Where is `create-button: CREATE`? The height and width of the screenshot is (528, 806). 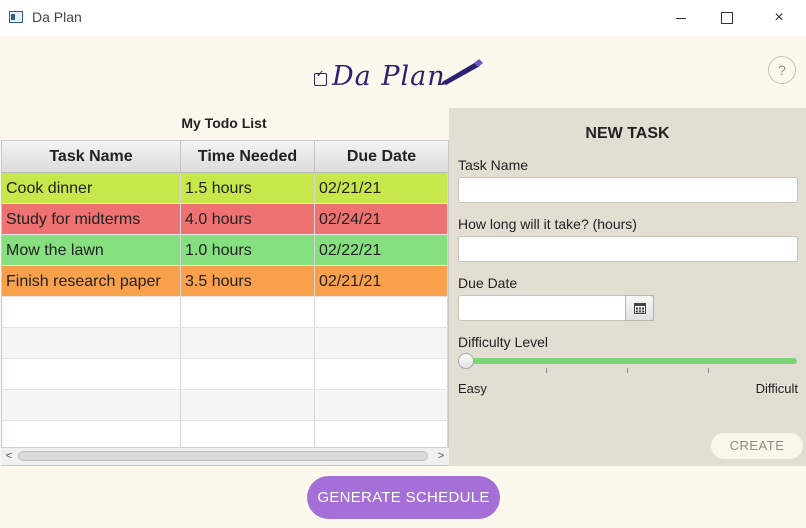 create-button: CREATE is located at coordinates (757, 446).